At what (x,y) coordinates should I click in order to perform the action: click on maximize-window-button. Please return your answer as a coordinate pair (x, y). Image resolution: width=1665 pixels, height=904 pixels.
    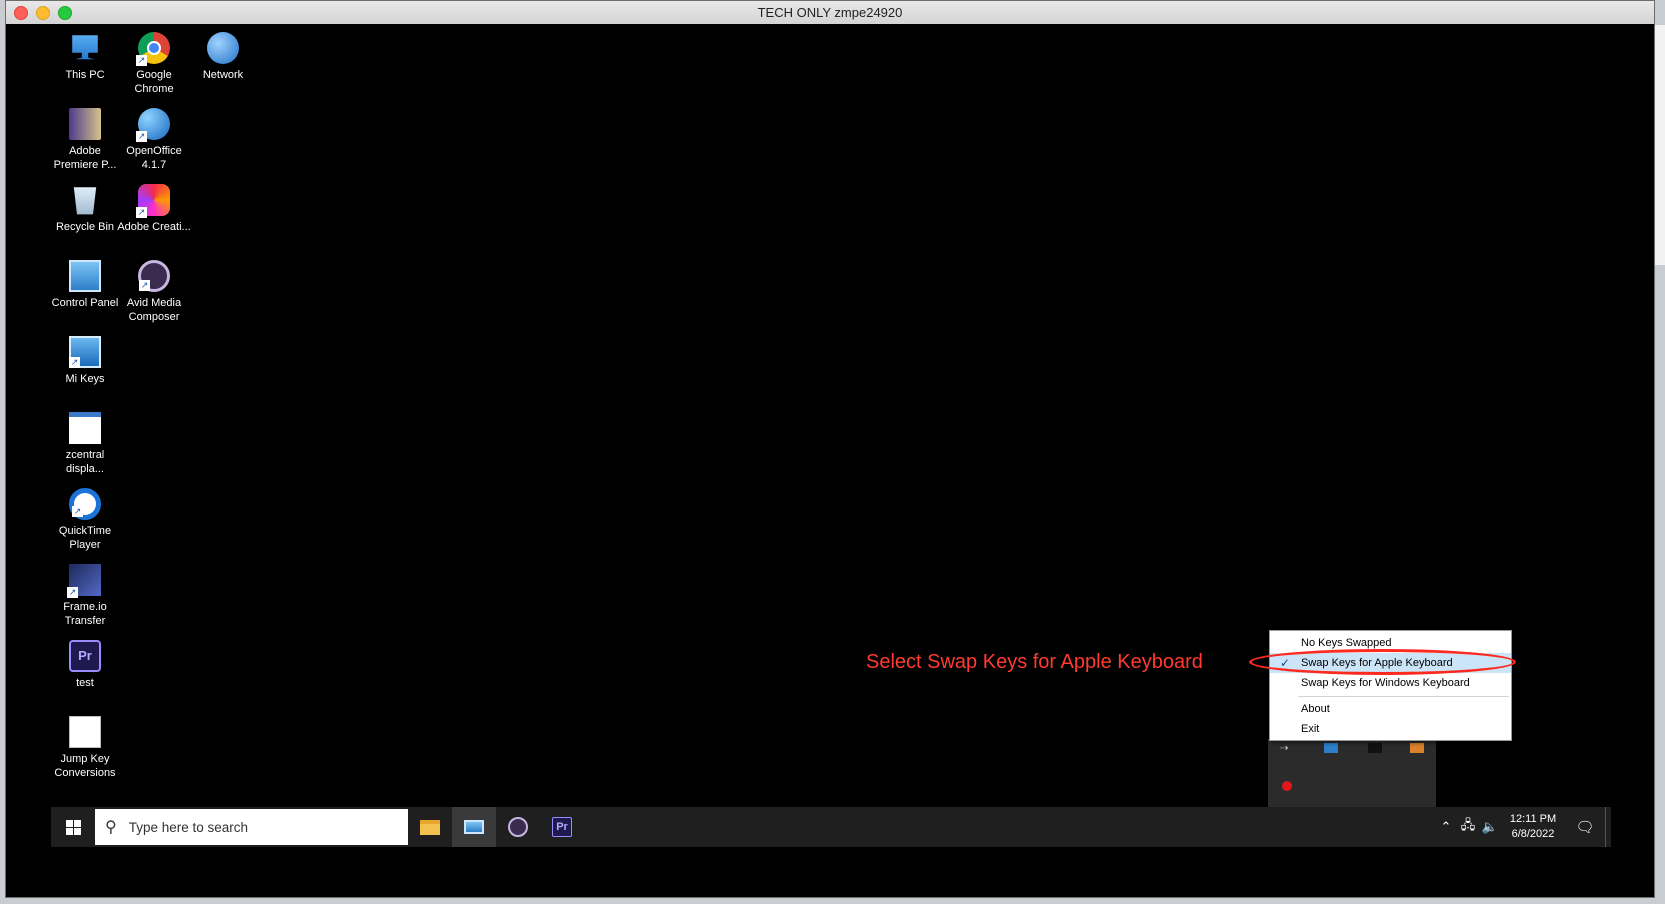
    Looking at the image, I should click on (65, 13).